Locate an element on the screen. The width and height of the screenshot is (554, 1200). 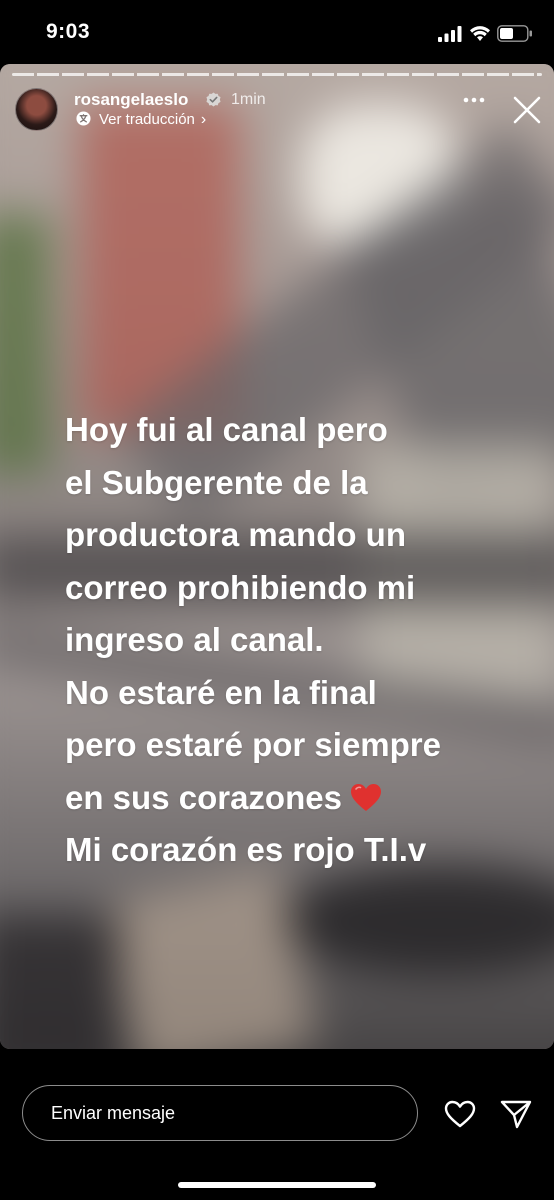
reply-bar: Enviar mensaje is located at coordinates (277, 1124).